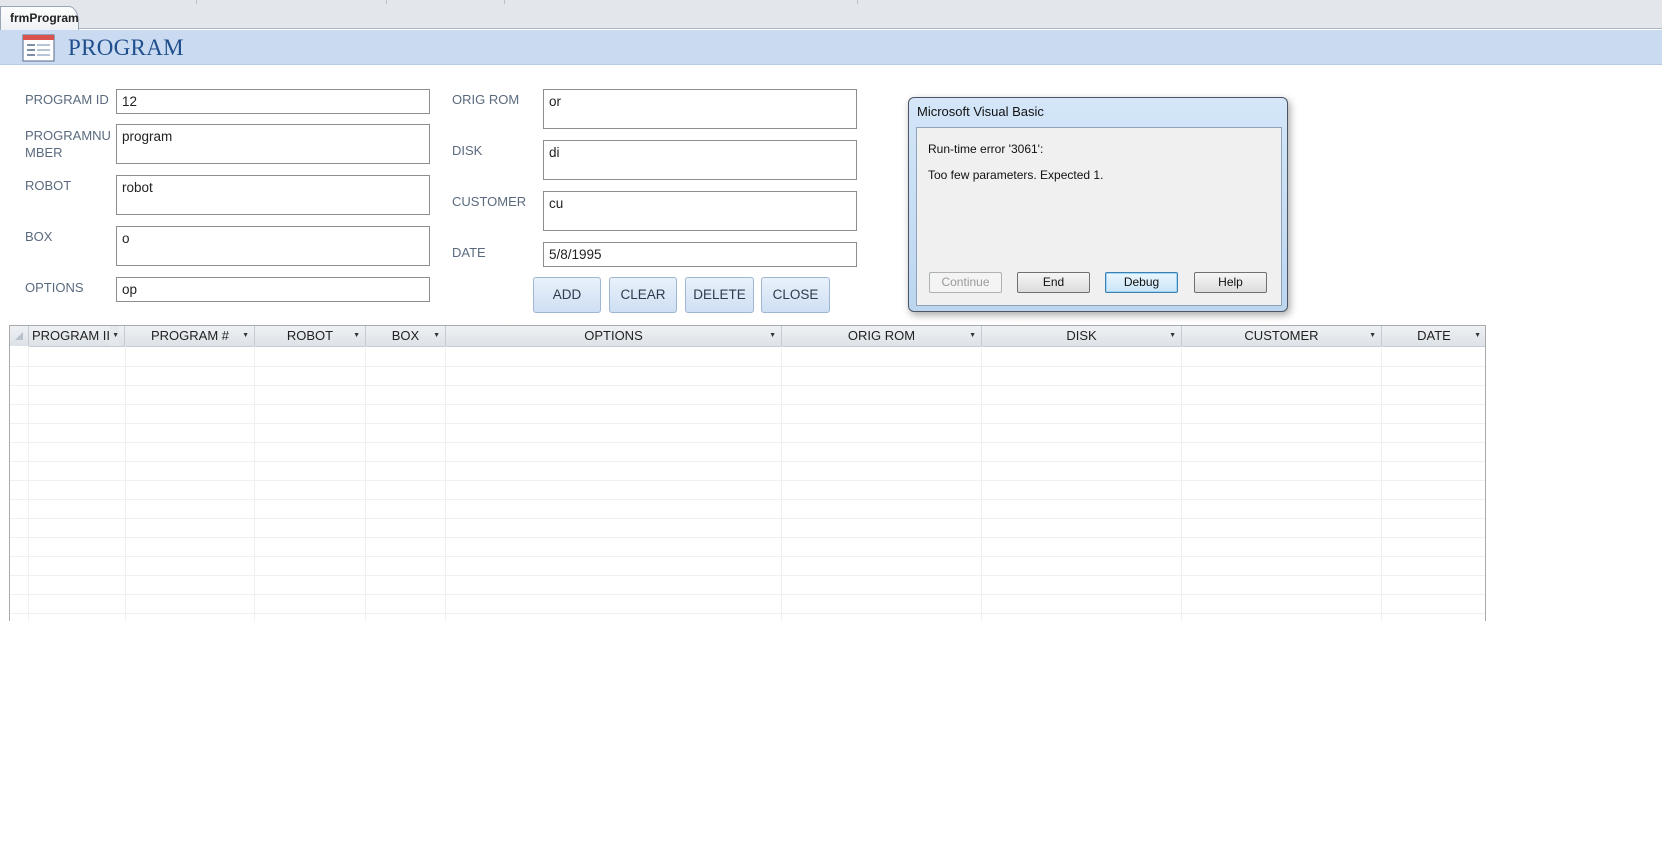 The image size is (1662, 866). I want to click on program-number-field: program, so click(273, 144).